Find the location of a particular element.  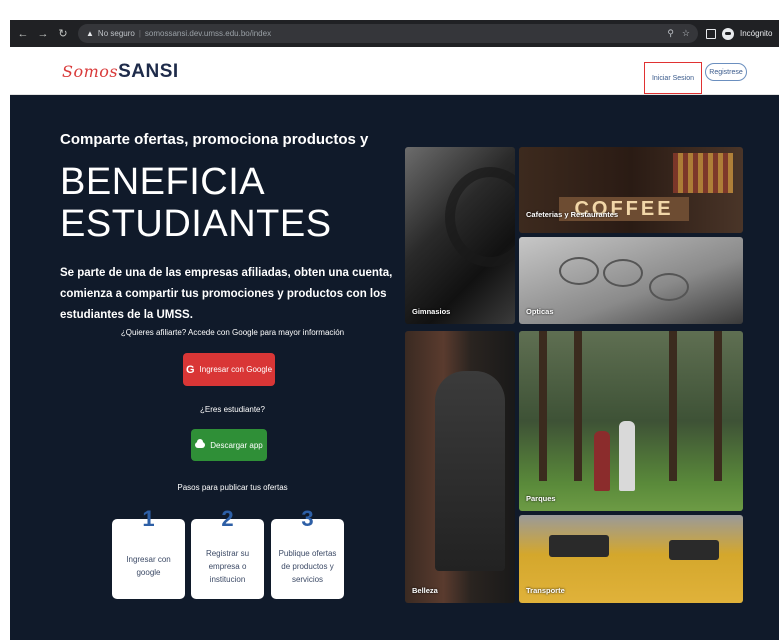

step-number: 2 is located at coordinates (227, 518).